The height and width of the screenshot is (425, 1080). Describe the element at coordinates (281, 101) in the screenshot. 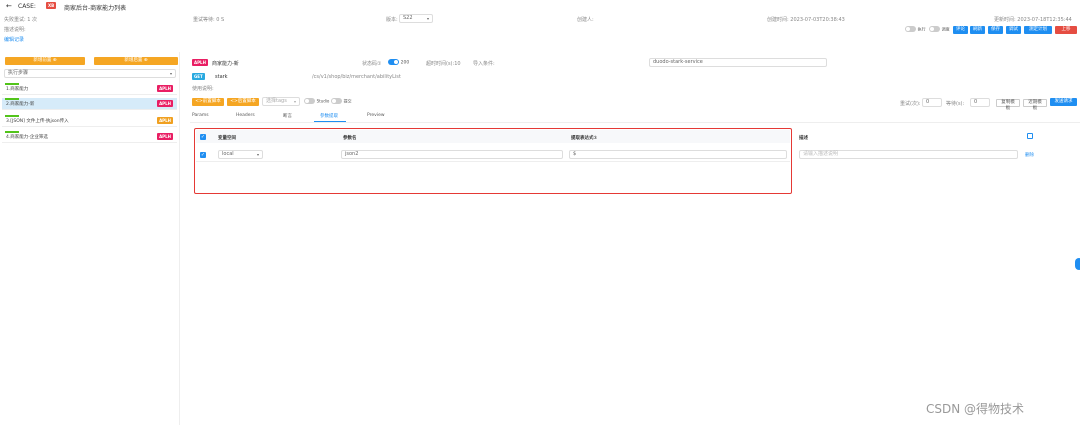

I see `tags-select: 选择tags ▾` at that location.